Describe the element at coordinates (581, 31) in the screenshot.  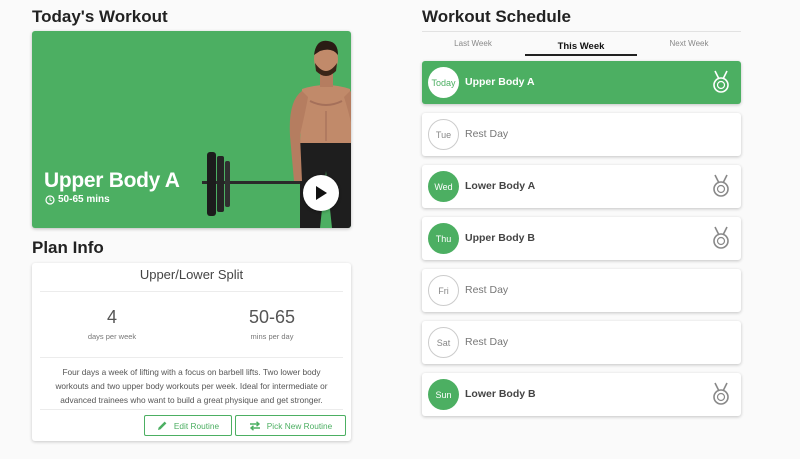
I see `tabs-divider` at that location.